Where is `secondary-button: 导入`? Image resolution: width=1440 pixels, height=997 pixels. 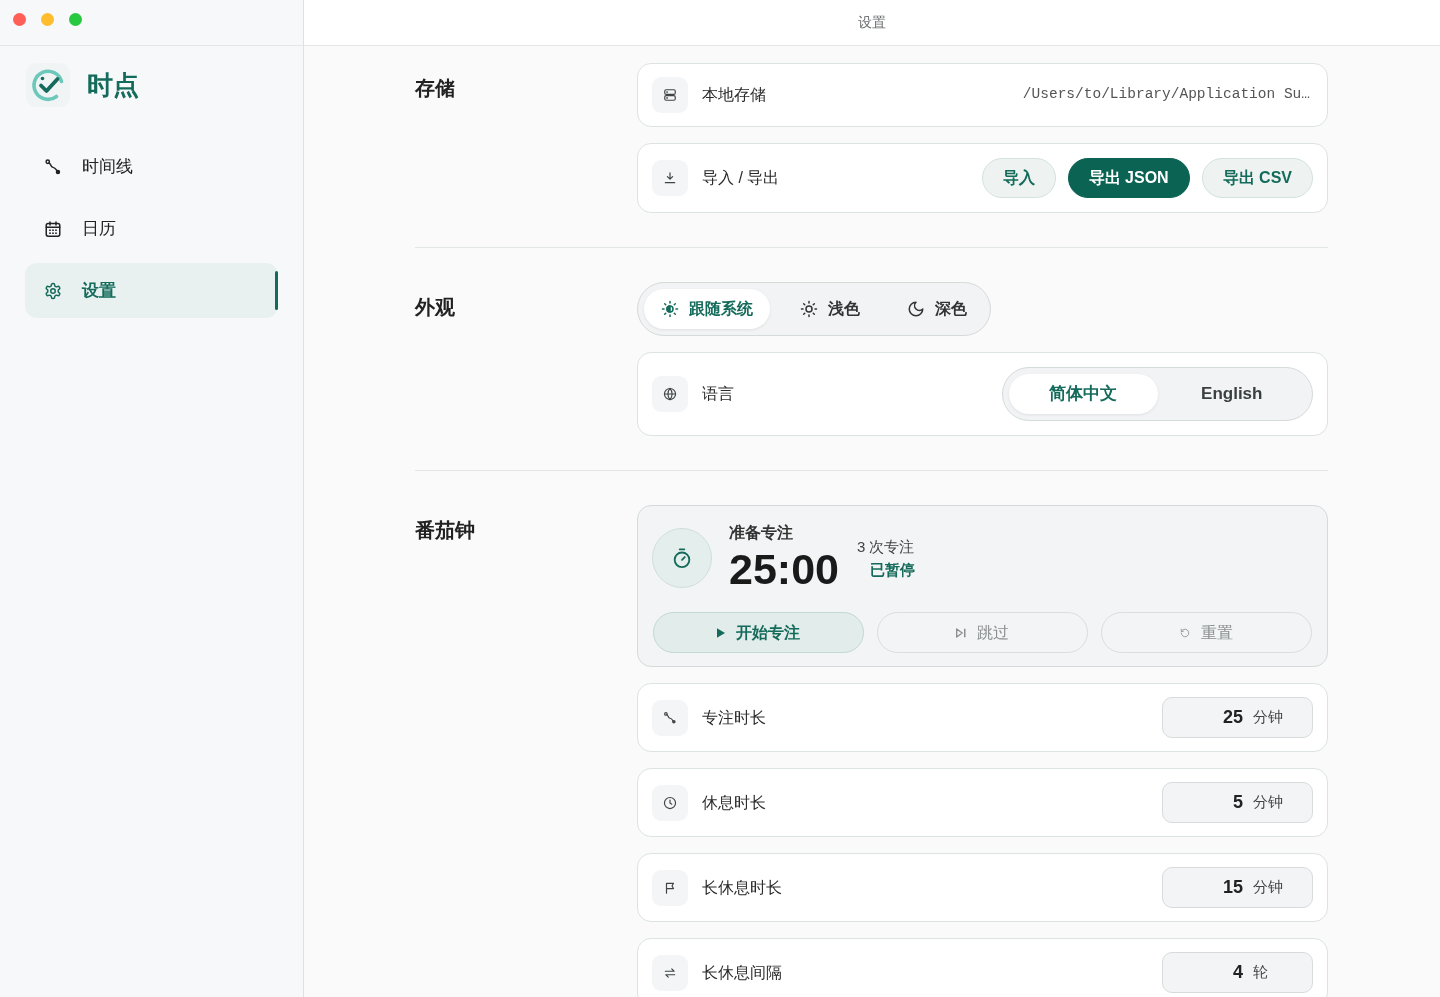
secondary-button: 导入 is located at coordinates (1018, 178).